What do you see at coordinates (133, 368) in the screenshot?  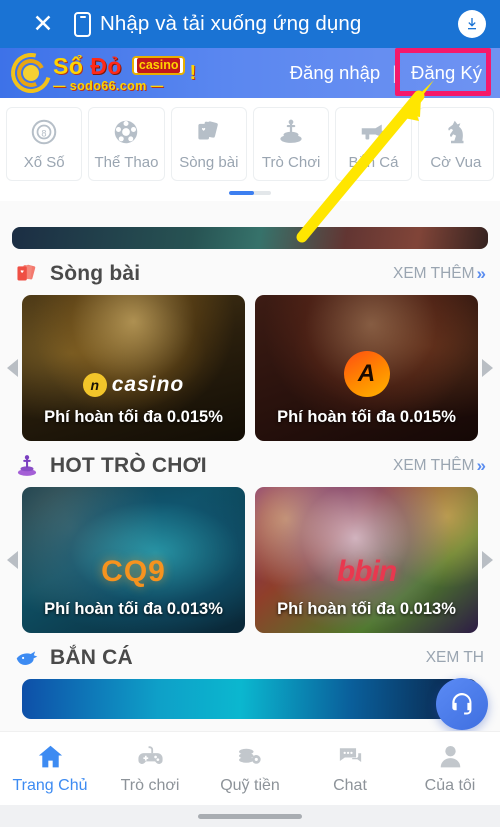 I see `game-card: n casino Phí hoàn tối đa 0.015%` at bounding box center [133, 368].